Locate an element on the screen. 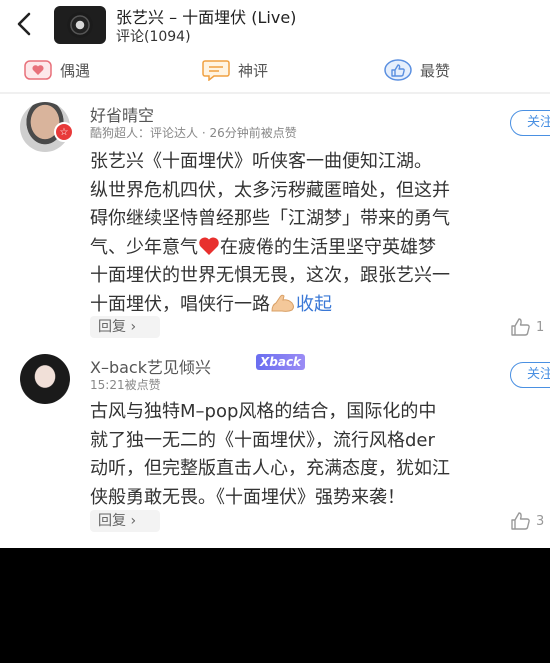  tab-label: 最赞 is located at coordinates (435, 70).